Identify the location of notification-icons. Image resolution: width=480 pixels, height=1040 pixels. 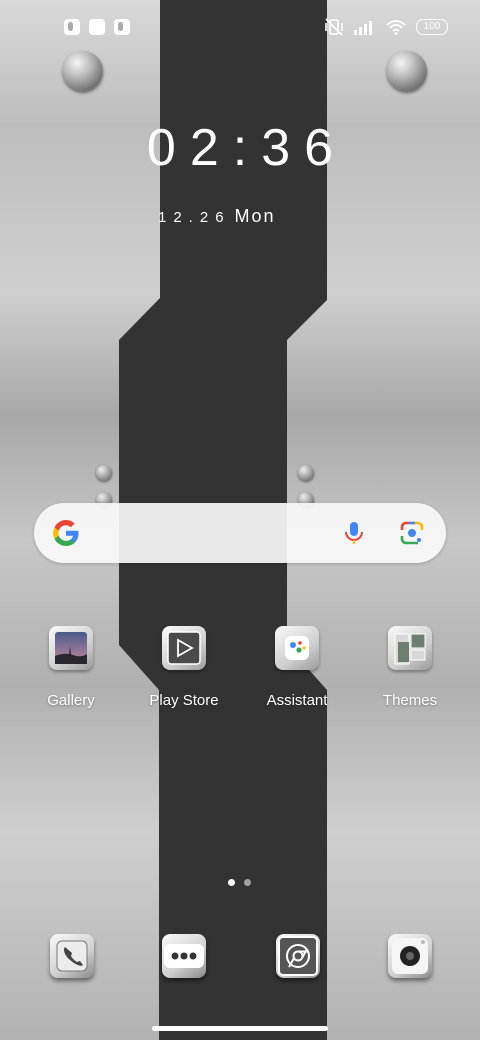
(97, 27).